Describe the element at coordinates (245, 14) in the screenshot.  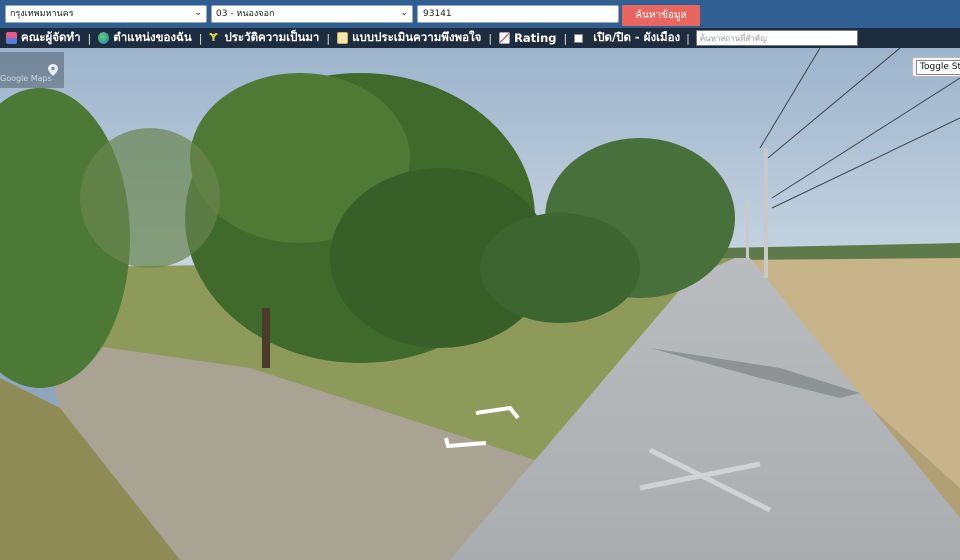
I see `district-select-value: 03 - หนองจอก` at that location.